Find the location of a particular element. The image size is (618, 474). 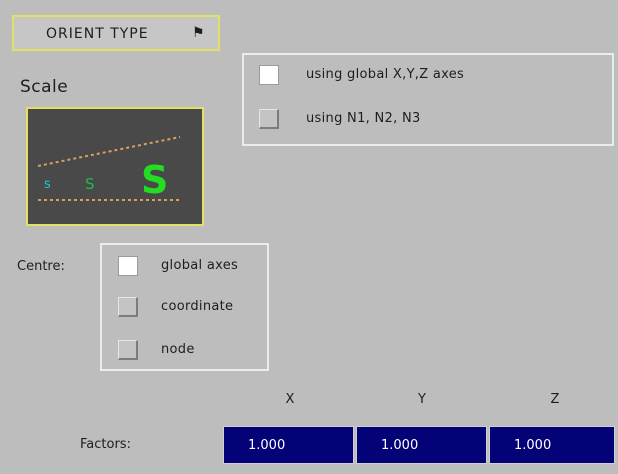

global-axes-orient-label: using global X,Y,Z axes is located at coordinates (385, 74).